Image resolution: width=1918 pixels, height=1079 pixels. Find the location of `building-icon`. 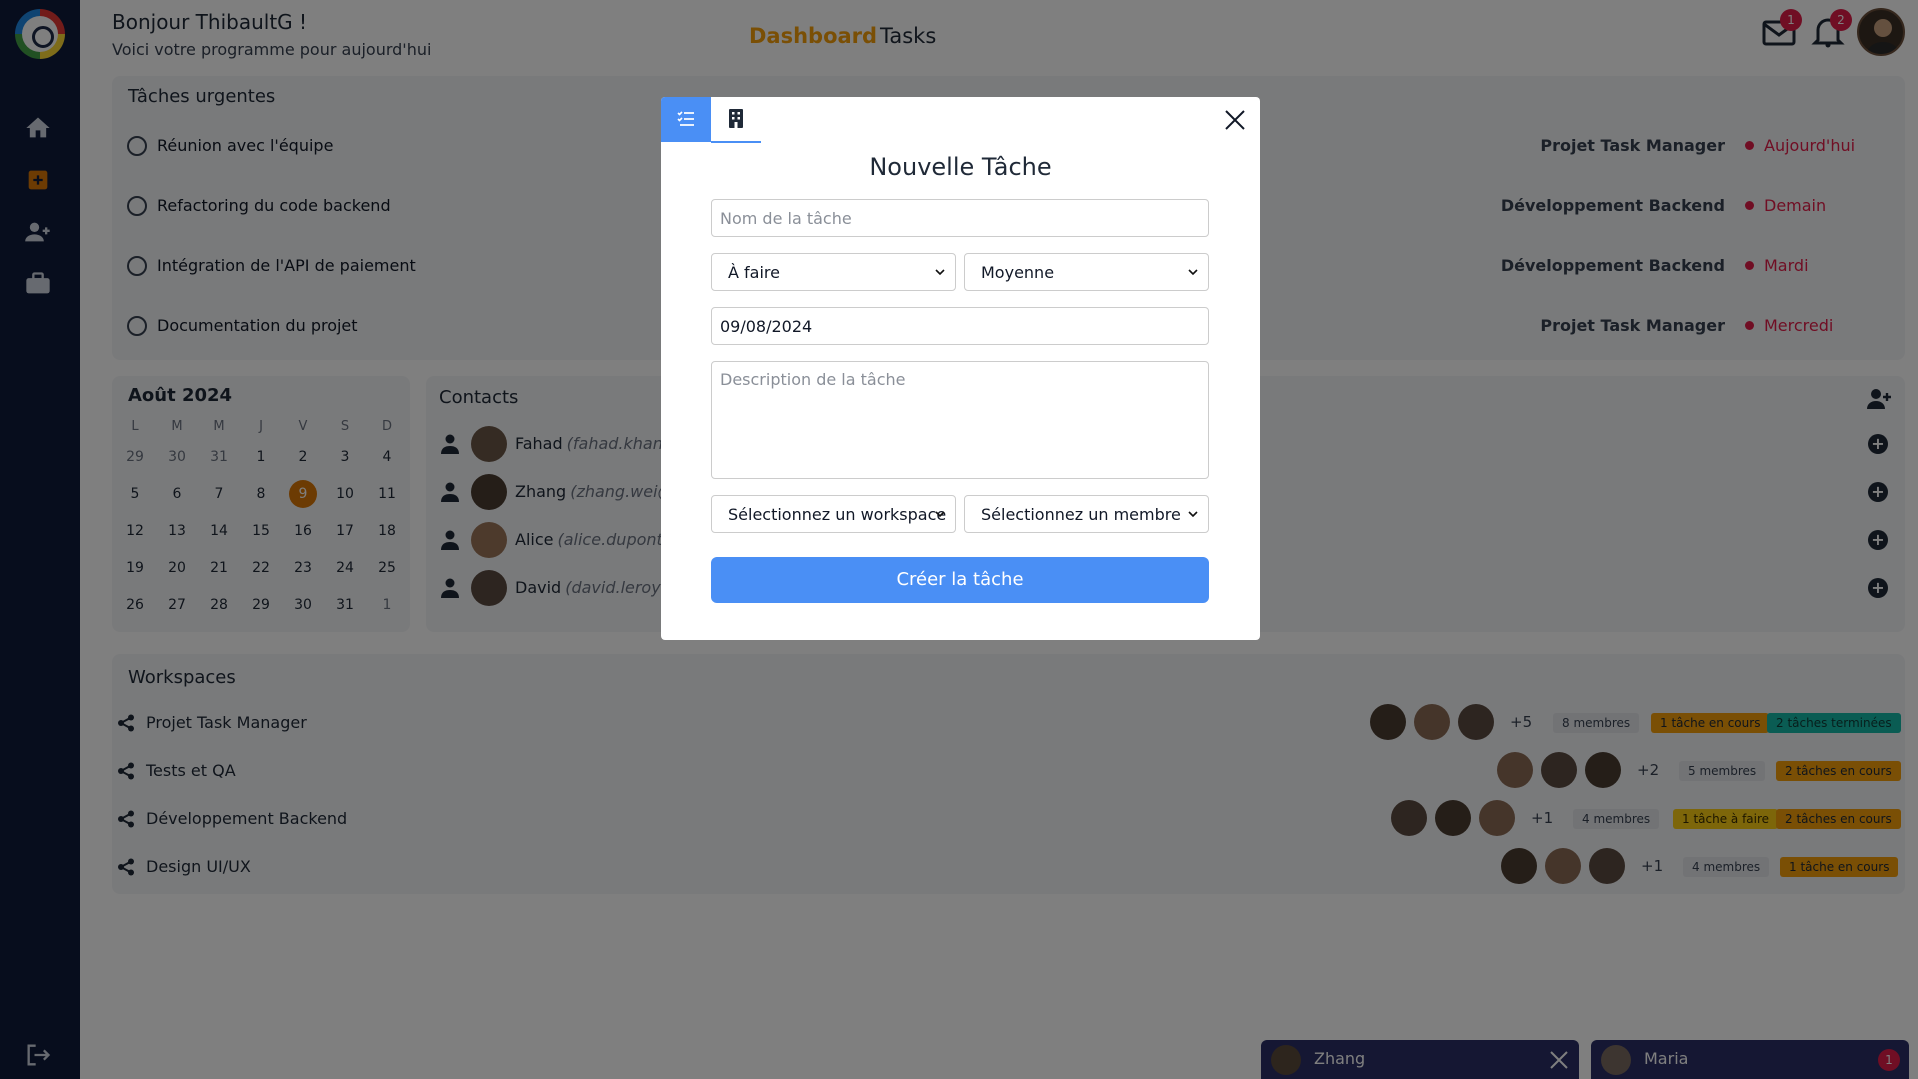

building-icon is located at coordinates (736, 118).